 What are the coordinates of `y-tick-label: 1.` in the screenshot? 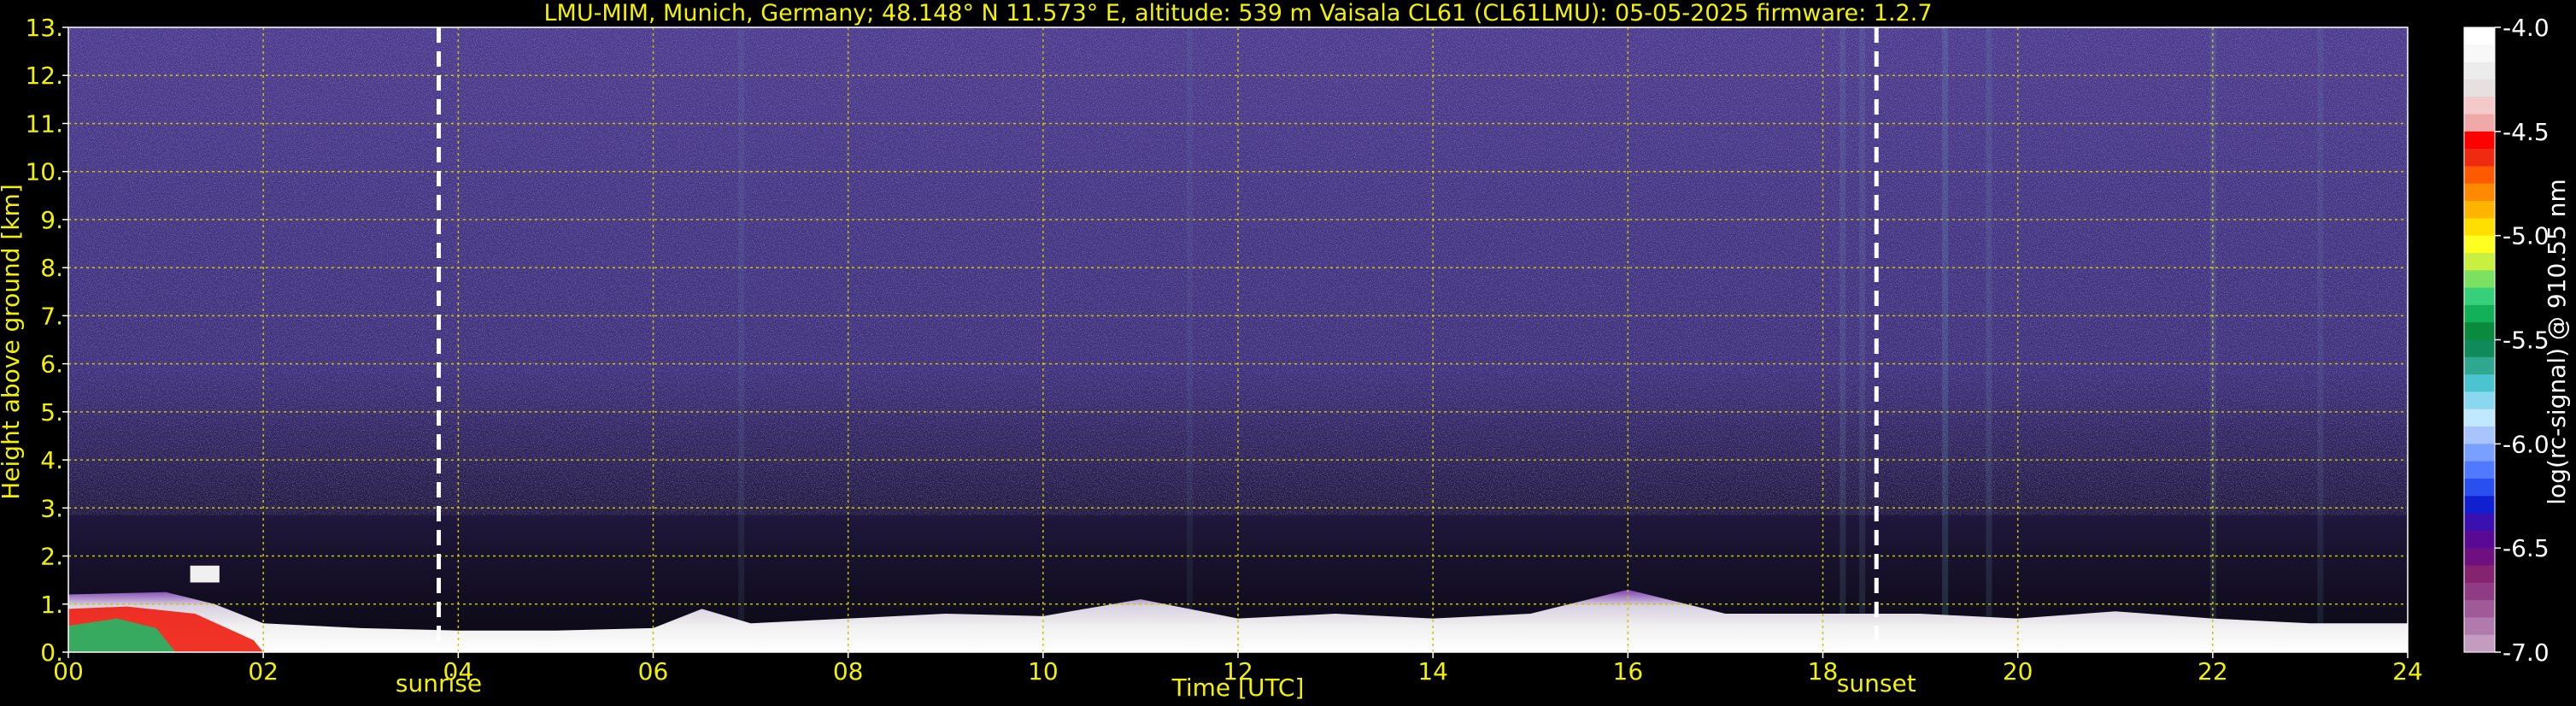 It's located at (51, 605).